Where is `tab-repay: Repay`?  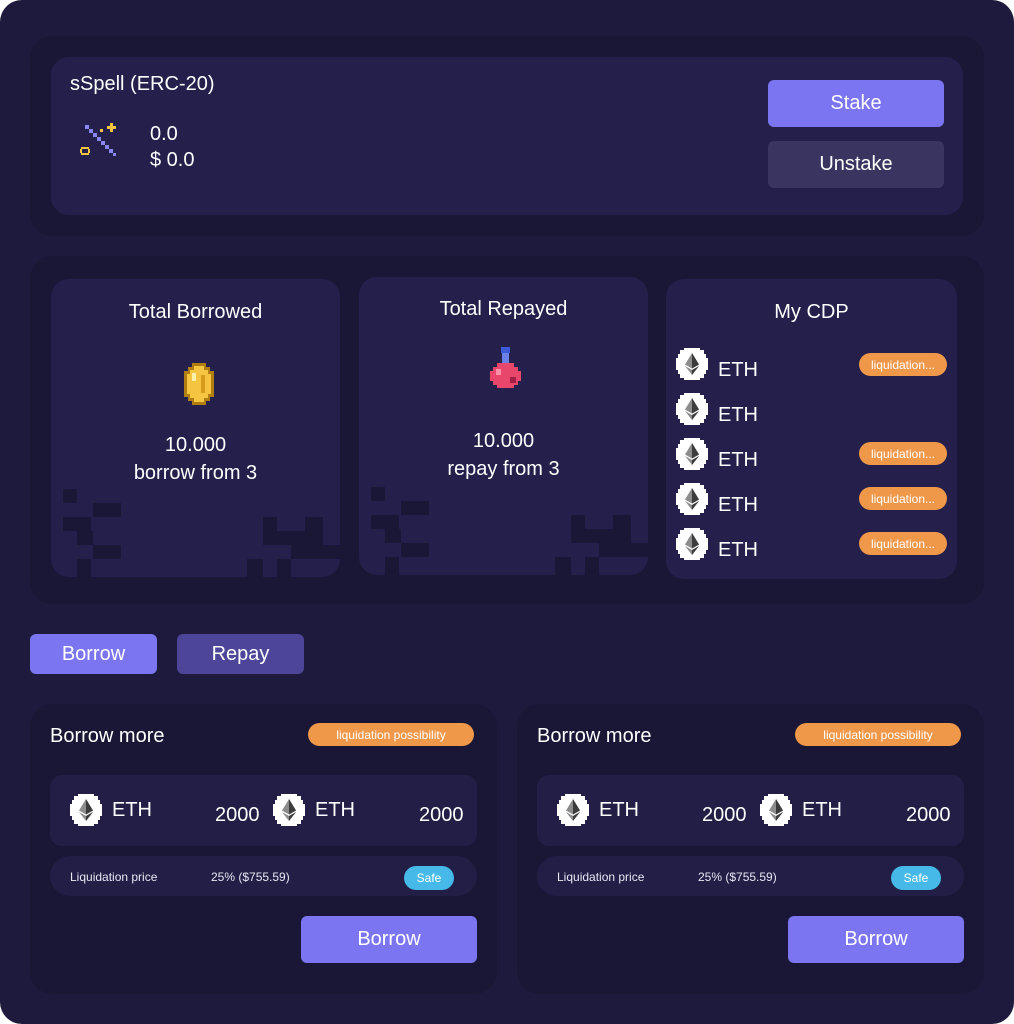 tab-repay: Repay is located at coordinates (240, 654).